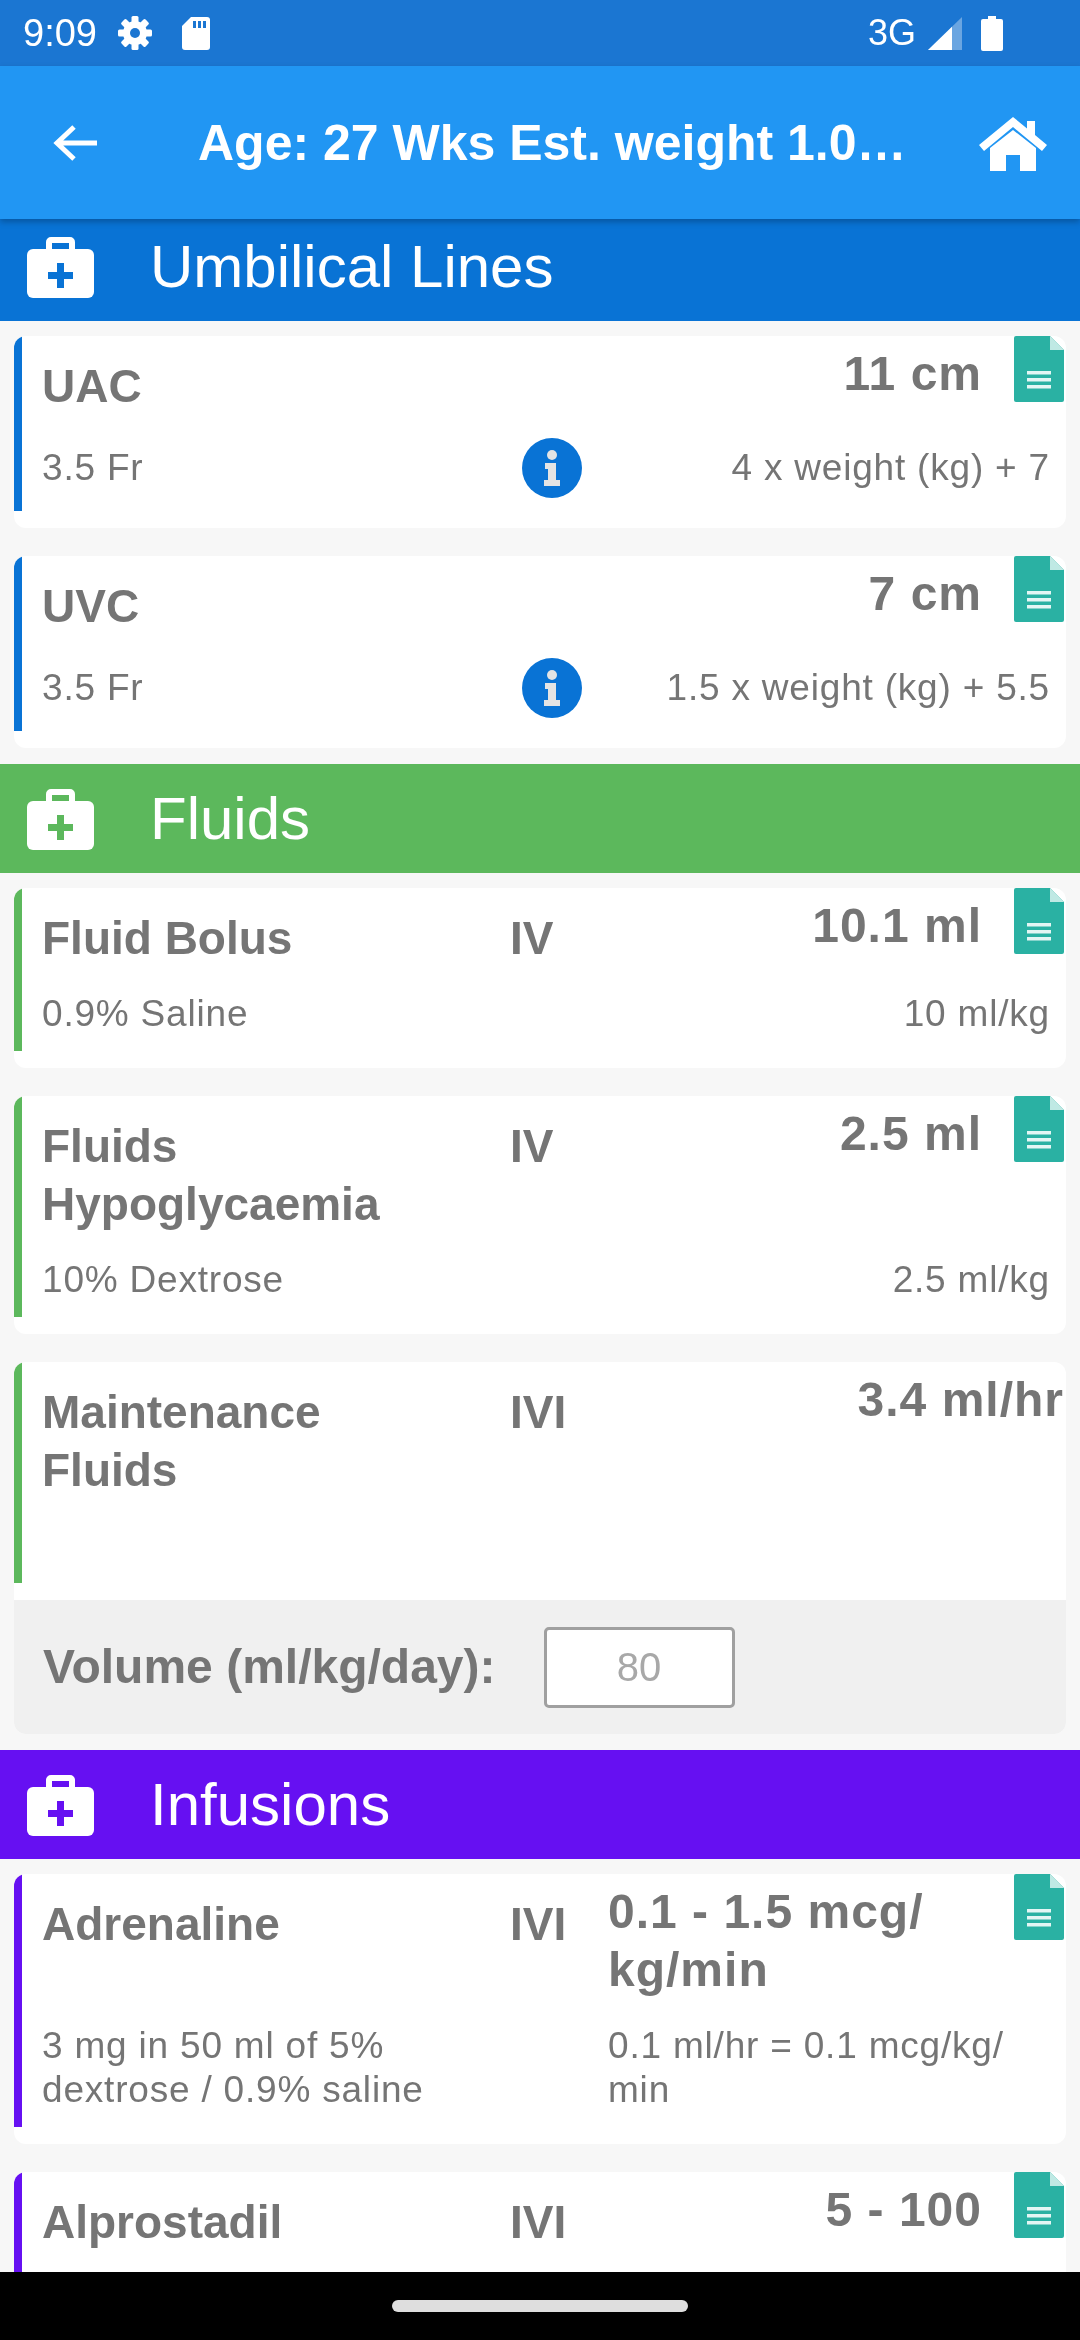 Image resolution: width=1080 pixels, height=2340 pixels. I want to click on dose-formula: 0.1 ml/hr = 0.1 mcg/kg/min, so click(806, 2068).